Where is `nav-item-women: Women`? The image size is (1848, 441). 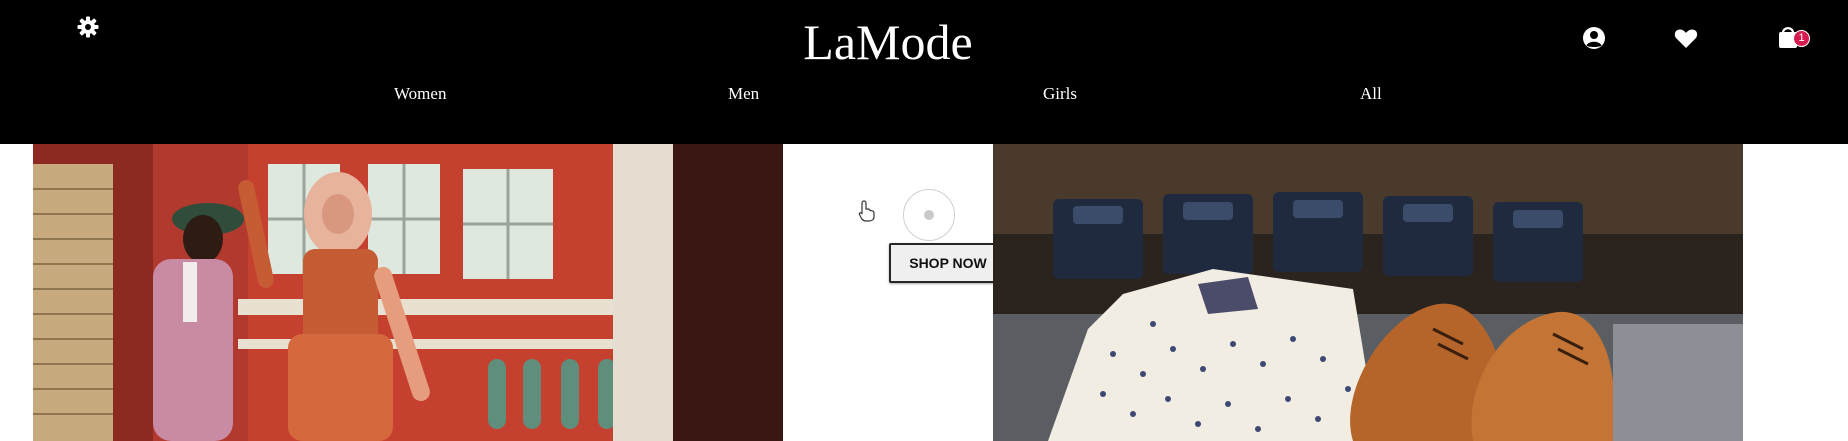
nav-item-women: Women is located at coordinates (420, 94).